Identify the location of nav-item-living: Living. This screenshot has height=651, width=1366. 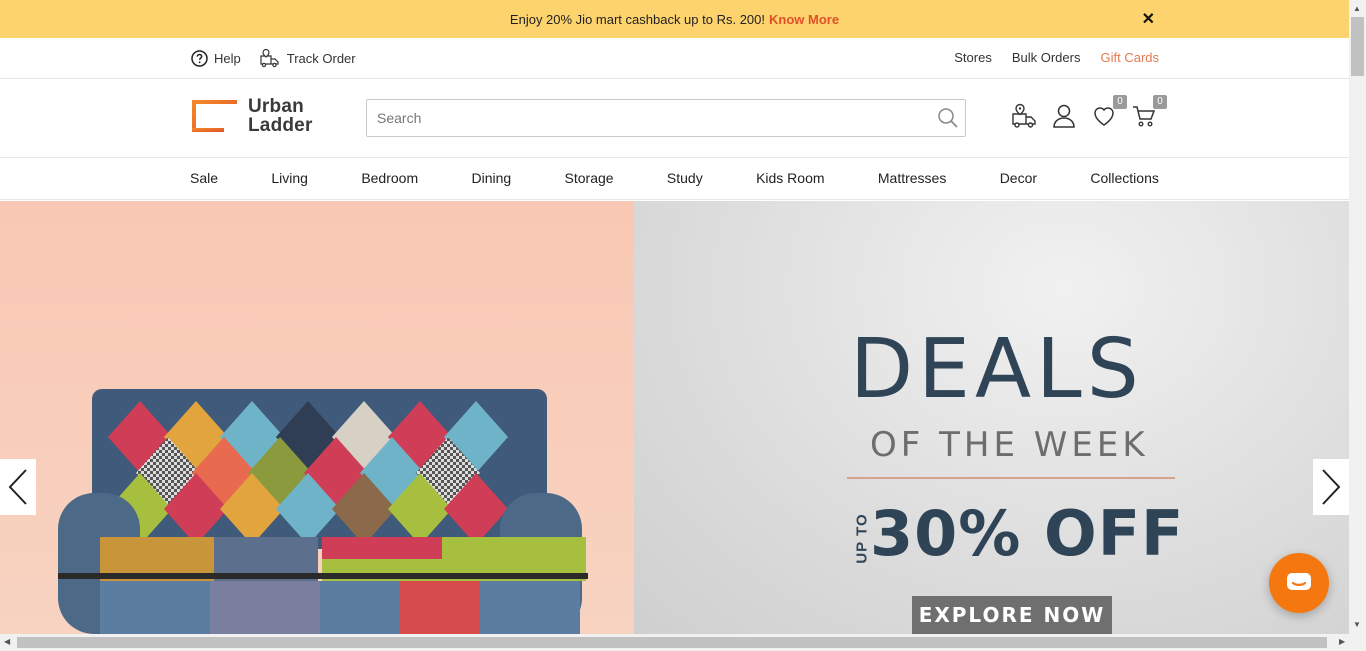
(289, 178).